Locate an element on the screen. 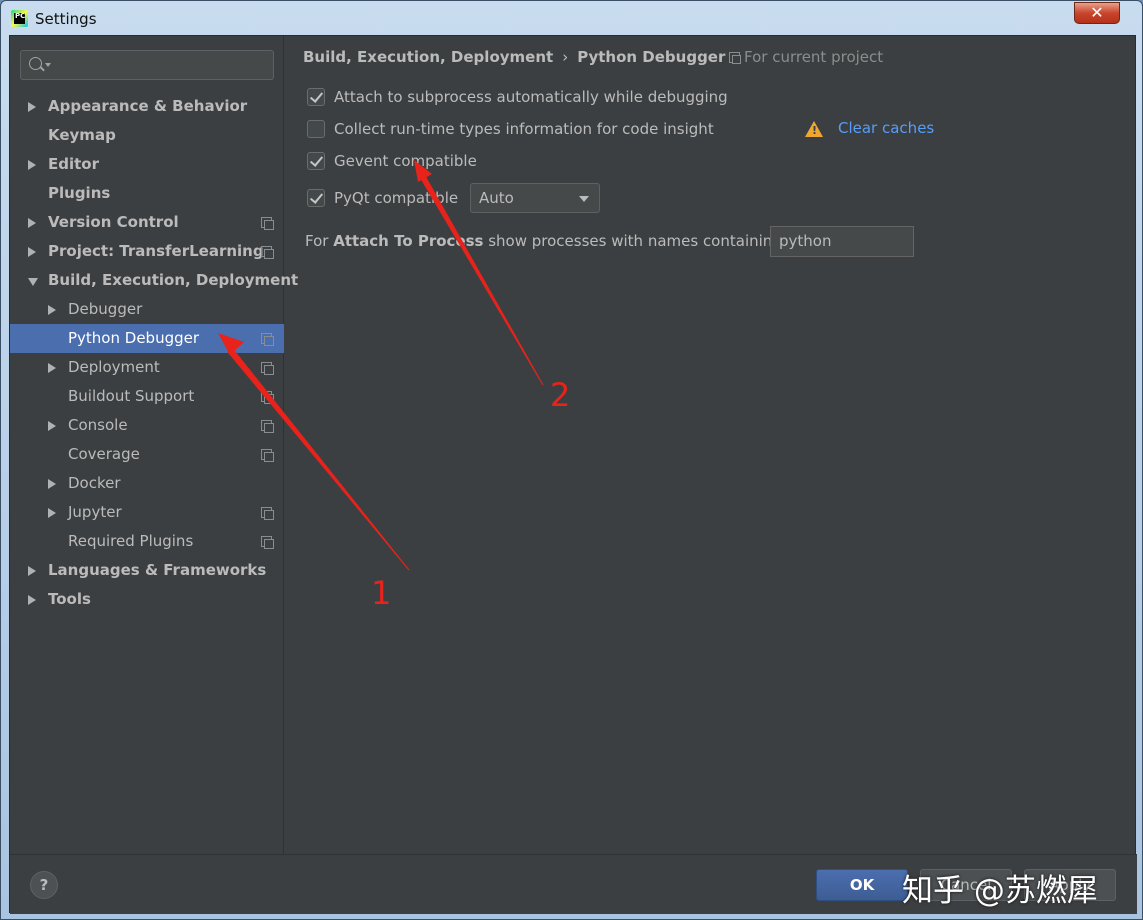  sidebar-item-project-transferlearning: Project: TransferLearning is located at coordinates (147, 251).